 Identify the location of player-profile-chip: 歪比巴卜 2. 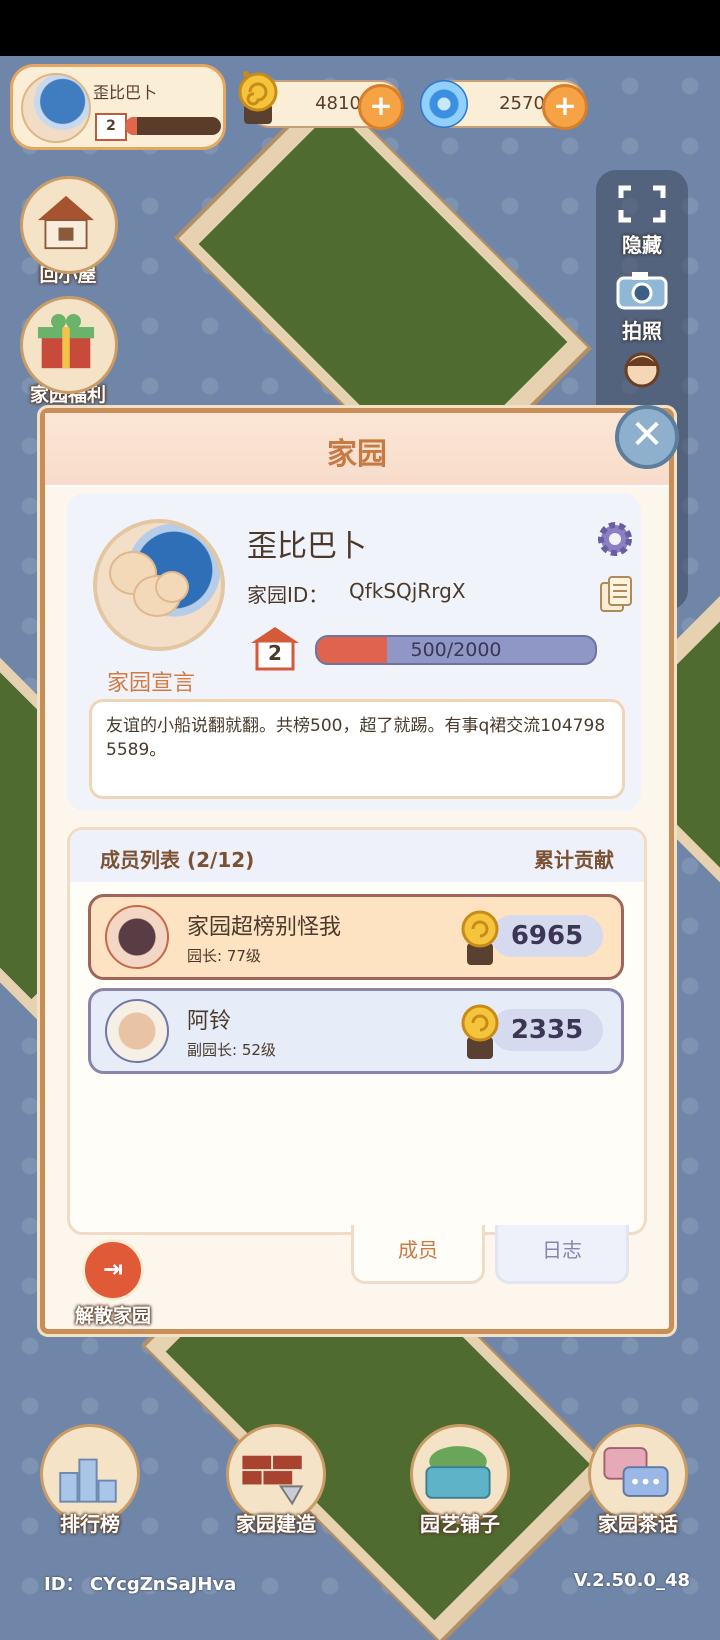
(118, 107).